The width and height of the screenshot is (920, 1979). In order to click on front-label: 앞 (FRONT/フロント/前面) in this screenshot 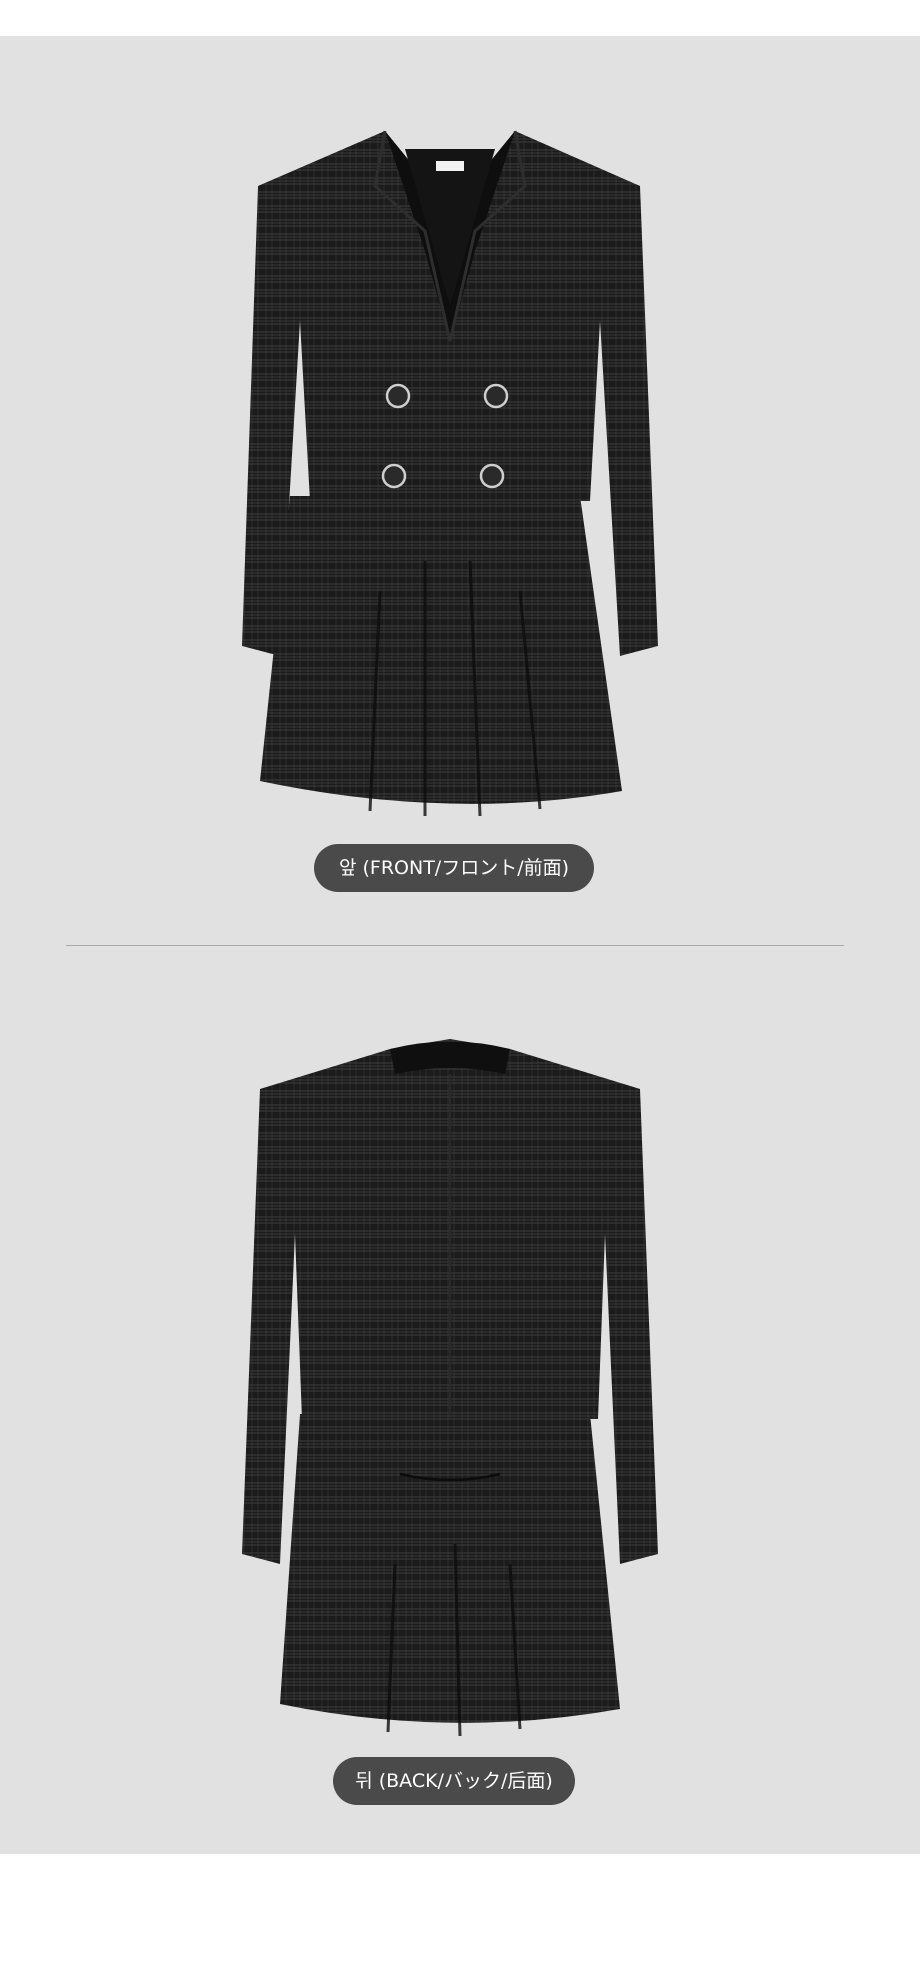, I will do `click(454, 868)`.